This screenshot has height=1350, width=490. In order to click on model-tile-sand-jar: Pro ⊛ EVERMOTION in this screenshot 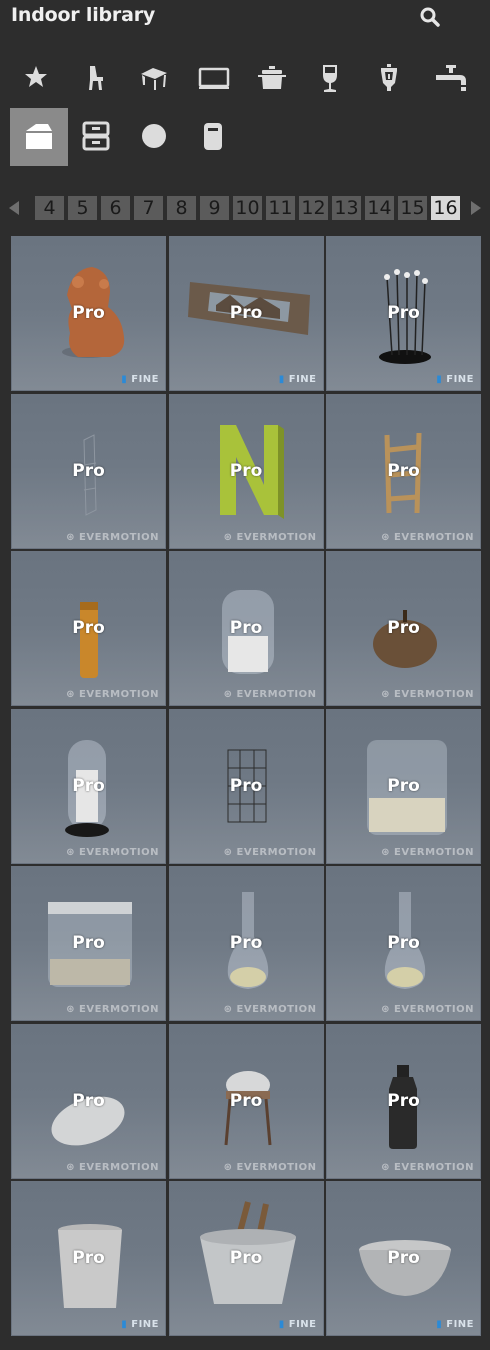, I will do `click(403, 786)`.